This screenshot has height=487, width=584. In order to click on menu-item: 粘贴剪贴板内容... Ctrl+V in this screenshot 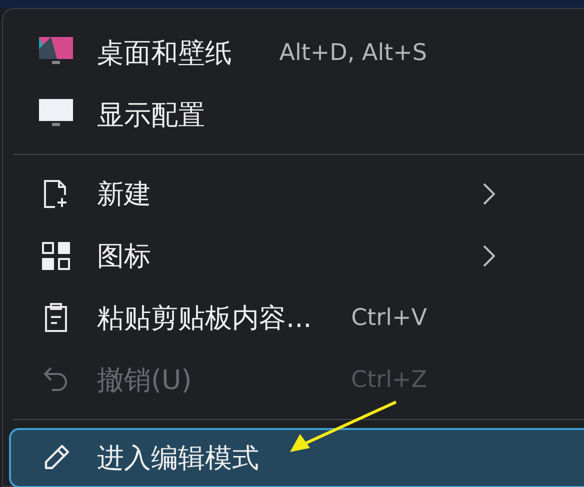, I will do `click(296, 318)`.